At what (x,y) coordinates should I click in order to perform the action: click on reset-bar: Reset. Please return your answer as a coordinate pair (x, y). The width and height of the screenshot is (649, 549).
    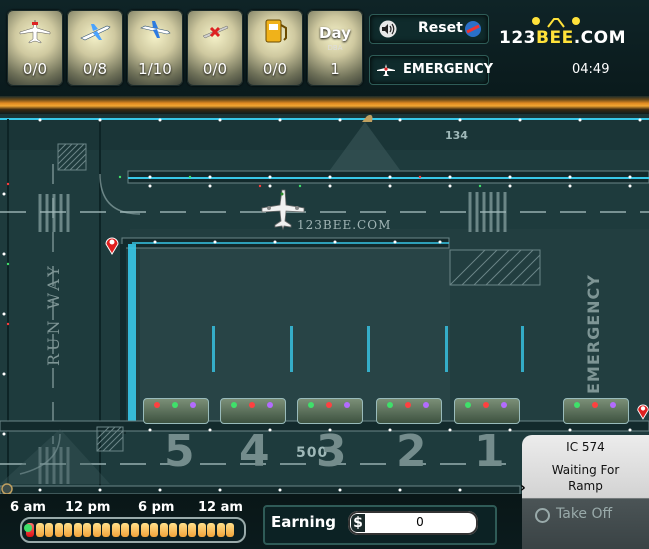
    Looking at the image, I should click on (429, 29).